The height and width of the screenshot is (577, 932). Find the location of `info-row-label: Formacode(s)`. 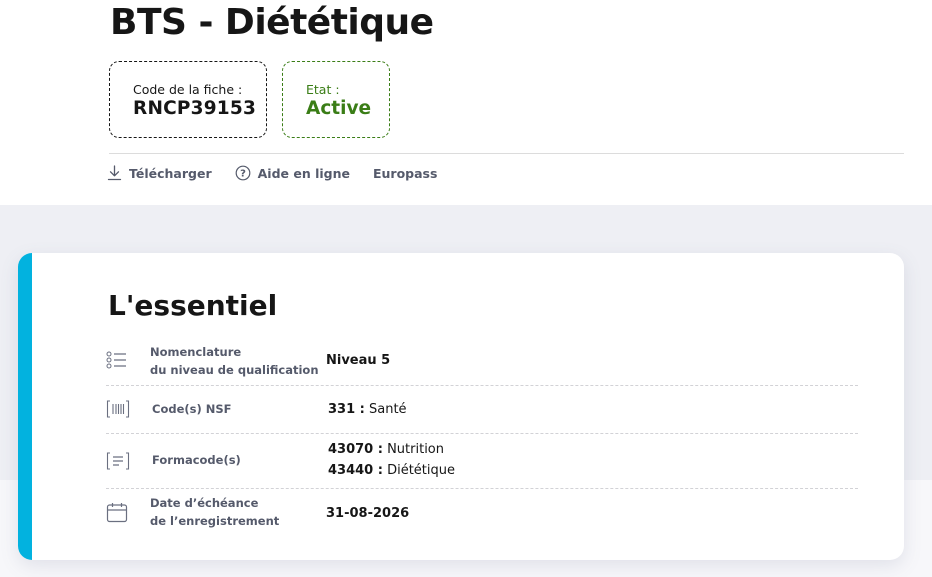

info-row-label: Formacode(s) is located at coordinates (196, 460).